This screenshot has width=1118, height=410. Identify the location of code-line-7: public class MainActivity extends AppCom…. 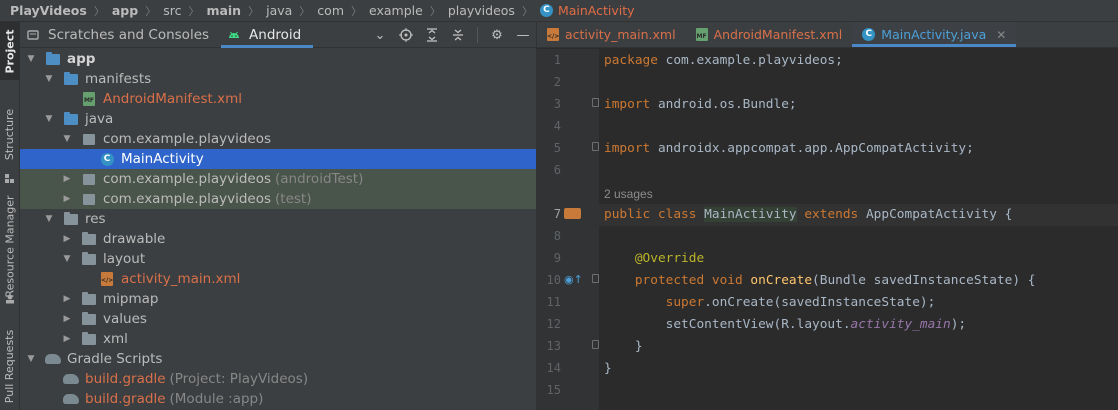
(808, 214).